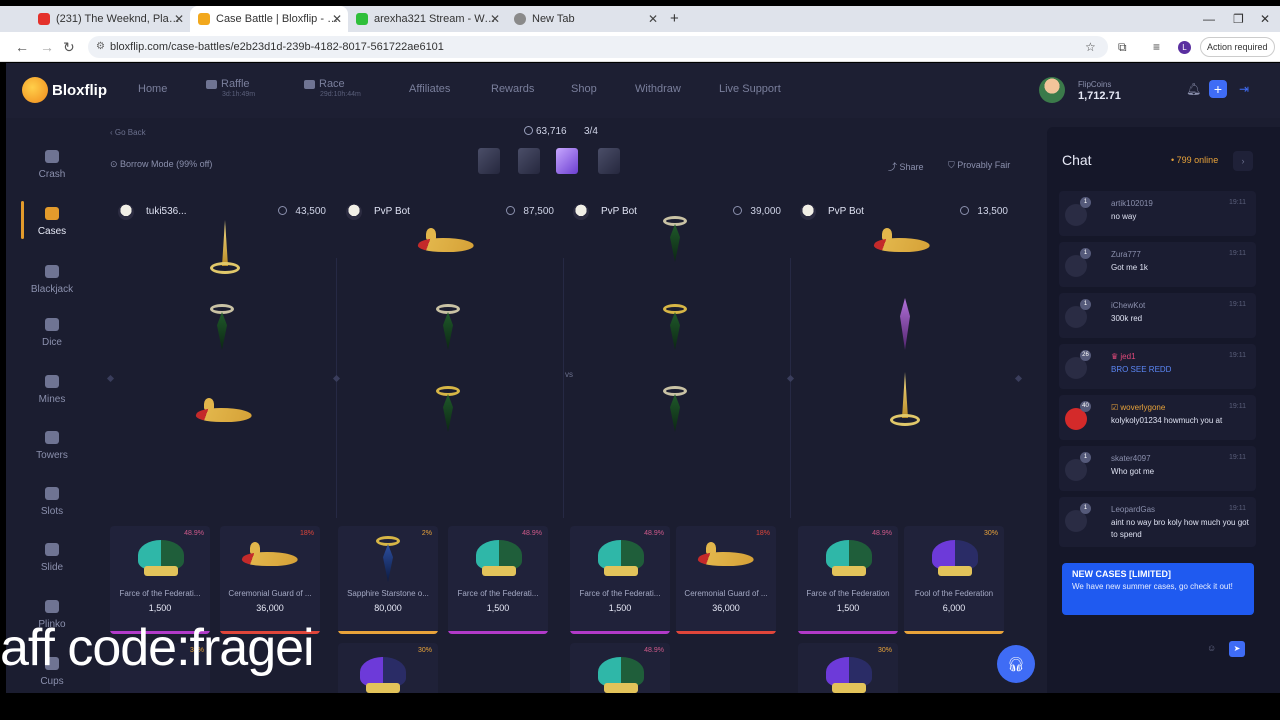  I want to click on item-value: 1,500, so click(160, 608).